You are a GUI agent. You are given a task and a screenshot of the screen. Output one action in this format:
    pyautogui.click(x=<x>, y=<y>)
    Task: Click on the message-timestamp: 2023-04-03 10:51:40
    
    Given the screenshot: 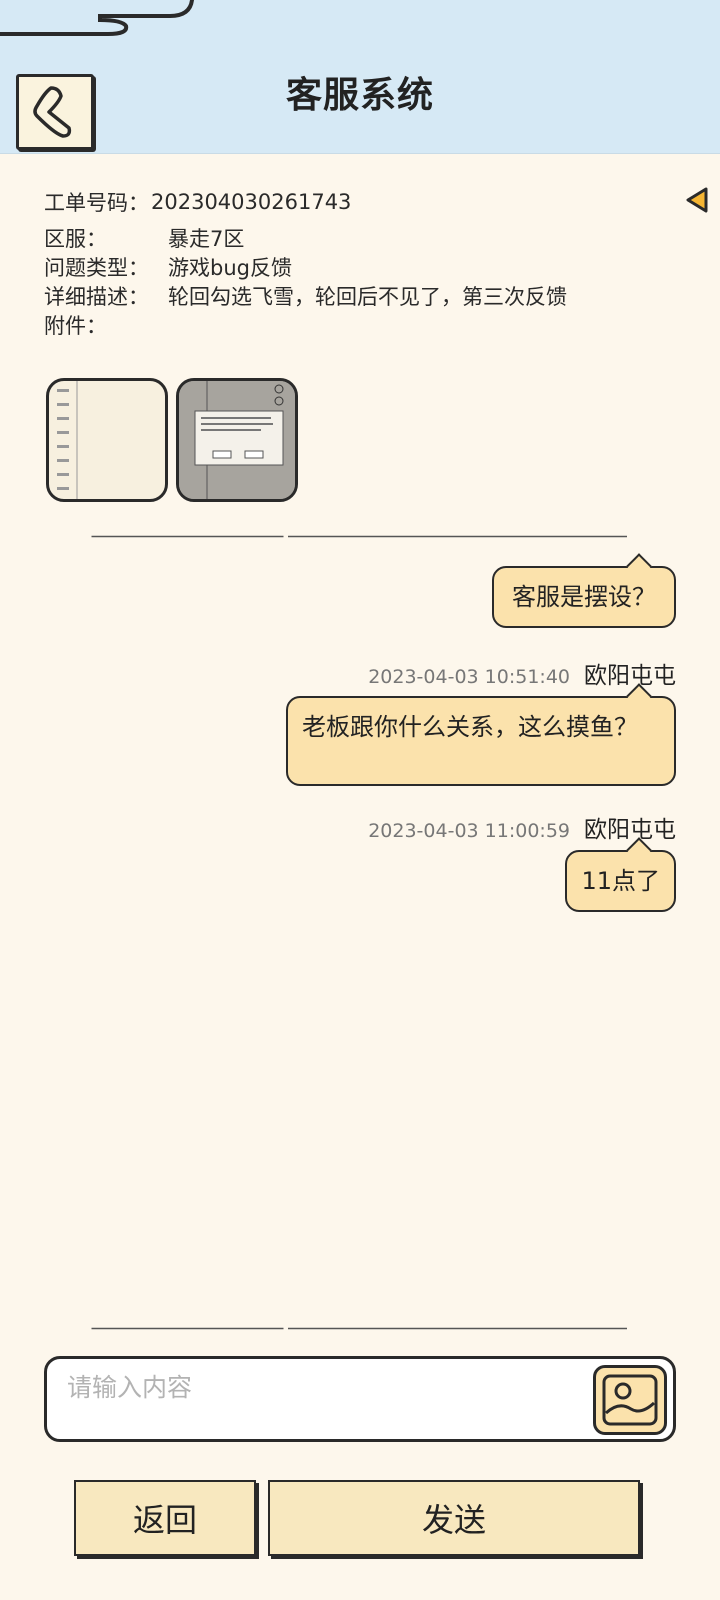 What is the action you would take?
    pyautogui.click(x=469, y=677)
    